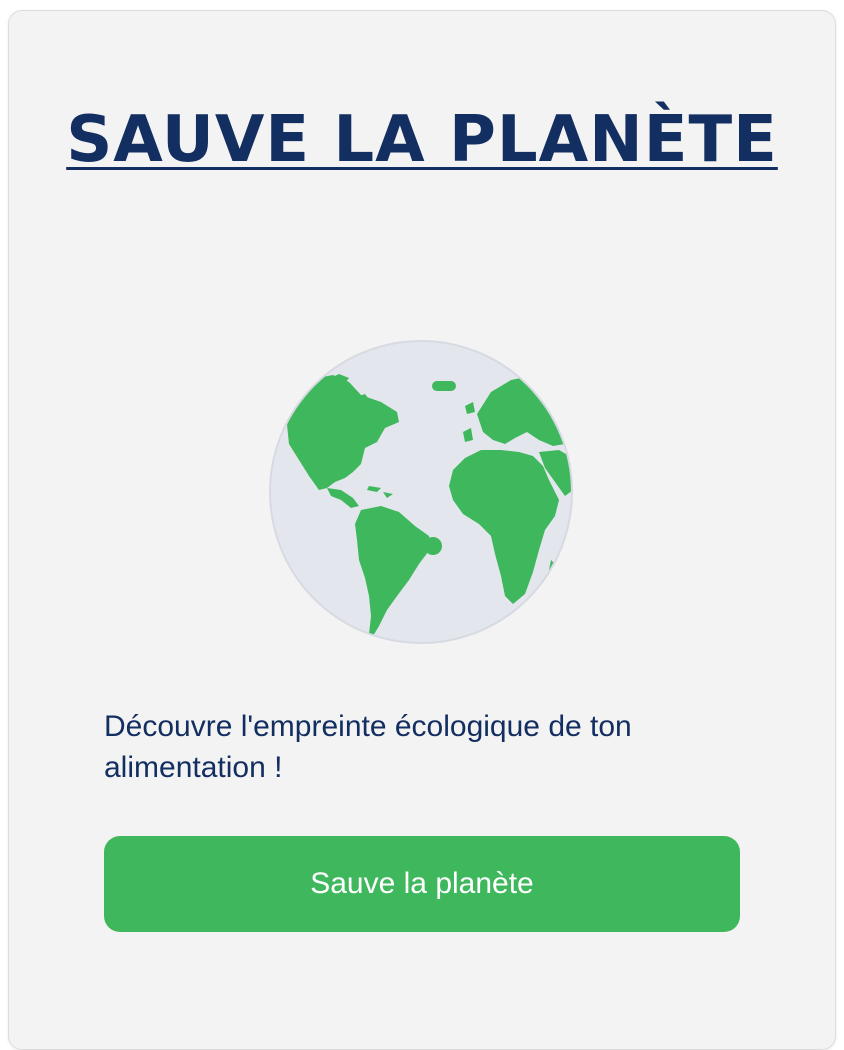  Describe the element at coordinates (421, 492) in the screenshot. I see `earth-globe-icon` at that location.